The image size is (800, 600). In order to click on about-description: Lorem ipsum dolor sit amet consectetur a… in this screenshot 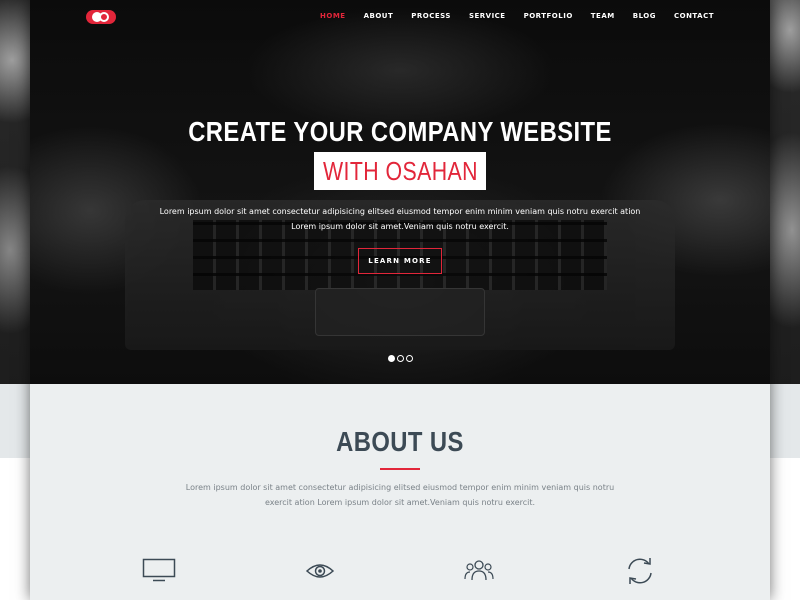, I will do `click(400, 495)`.